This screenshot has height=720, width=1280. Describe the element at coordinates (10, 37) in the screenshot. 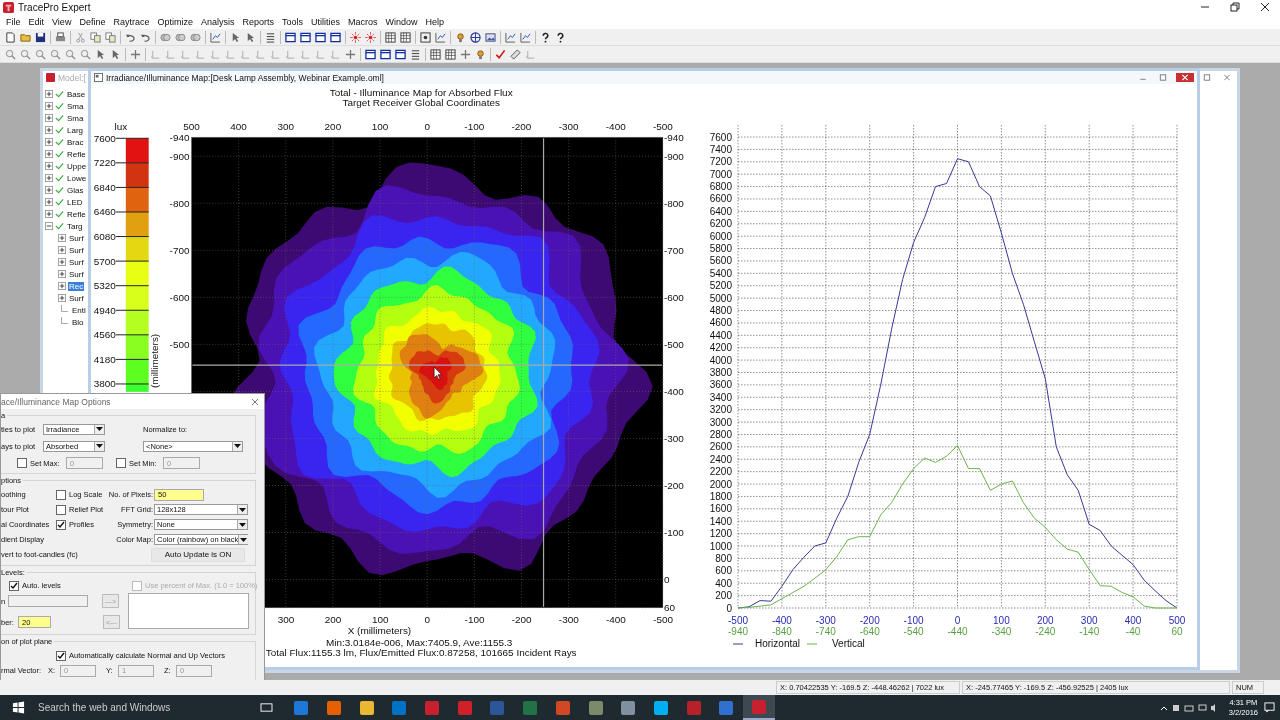

I see `new-file-icon` at that location.